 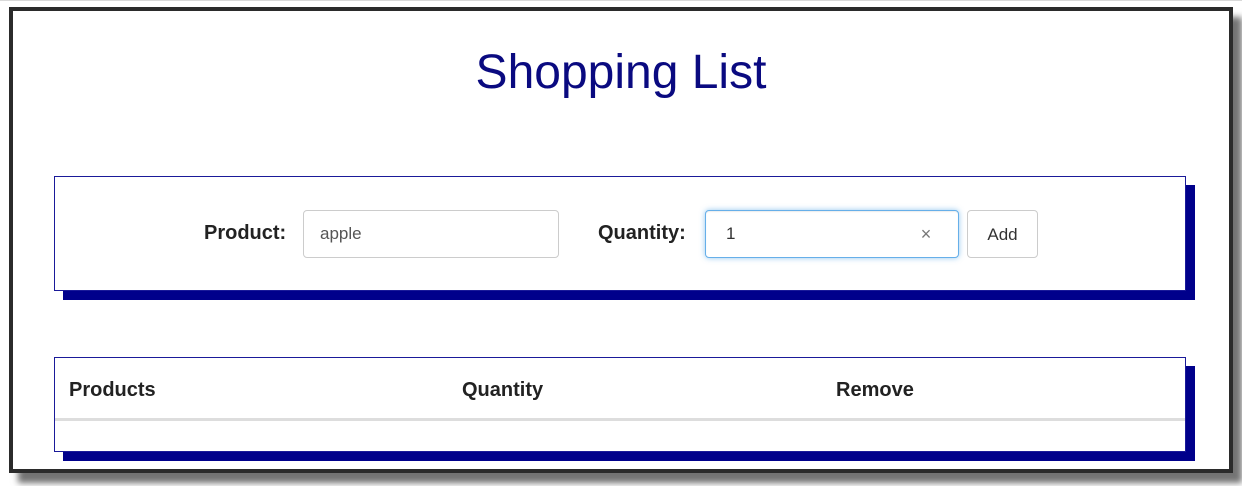 What do you see at coordinates (1002, 234) in the screenshot?
I see `add-button: Add` at bounding box center [1002, 234].